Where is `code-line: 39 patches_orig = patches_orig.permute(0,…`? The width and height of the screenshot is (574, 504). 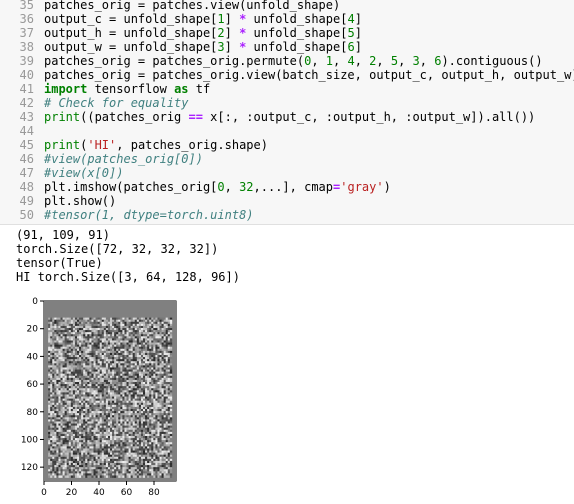
code-line: 39 patches_orig = patches_orig.permute(0,… is located at coordinates (287, 61).